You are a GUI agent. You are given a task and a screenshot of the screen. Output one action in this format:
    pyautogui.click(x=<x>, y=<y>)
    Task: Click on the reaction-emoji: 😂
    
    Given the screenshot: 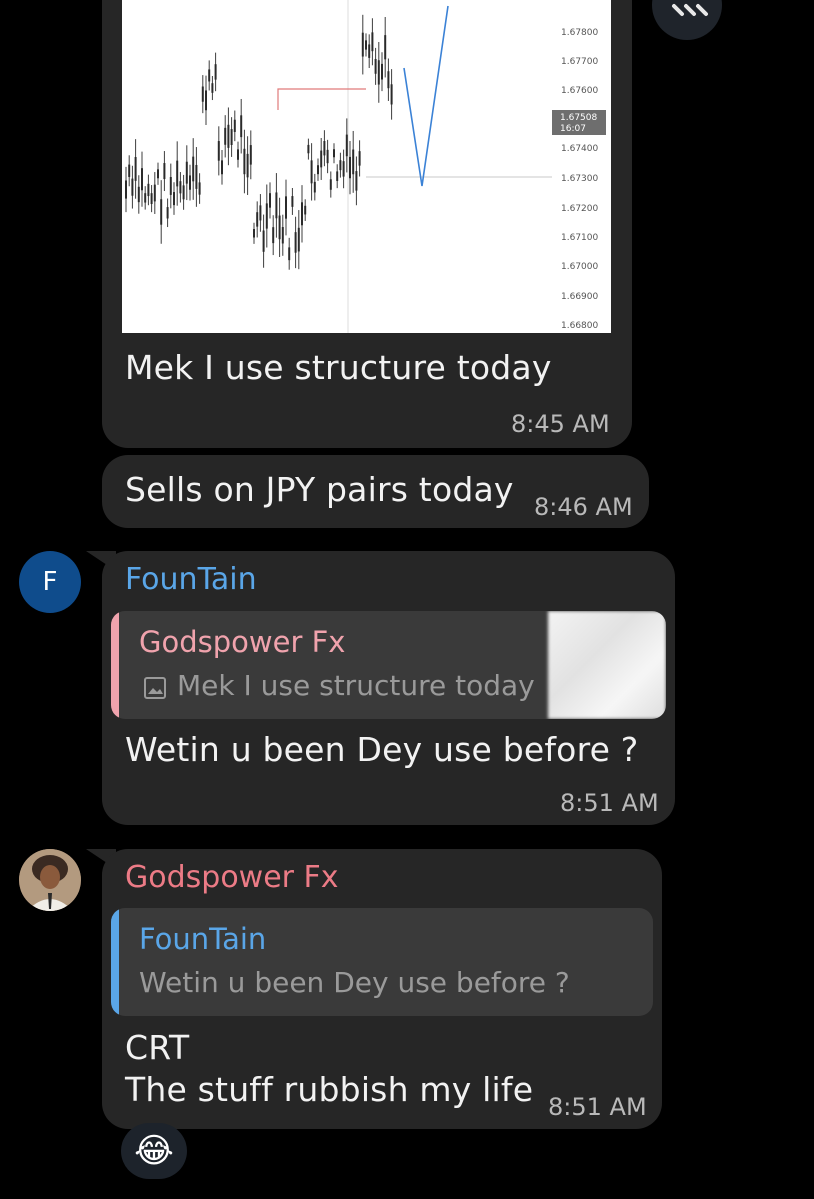 What is the action you would take?
    pyautogui.click(x=154, y=1151)
    